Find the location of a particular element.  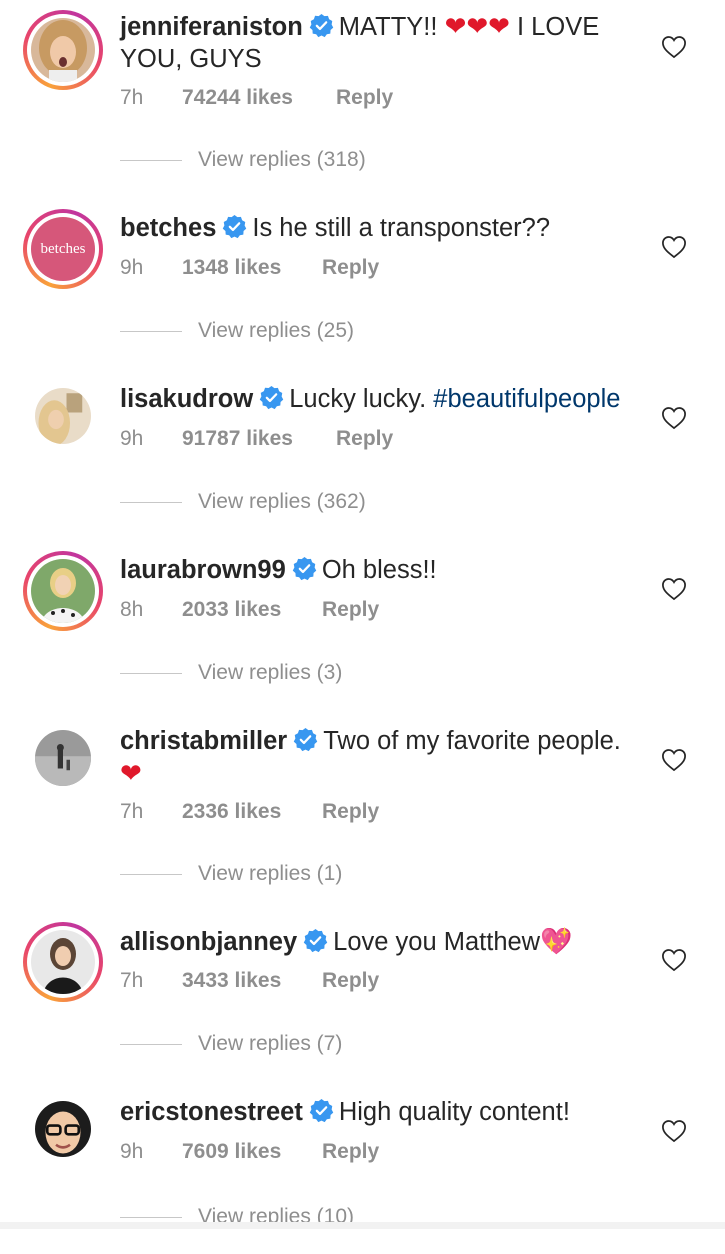

comment-text: ericstonestreet High quality content! is located at coordinates (390, 1112).